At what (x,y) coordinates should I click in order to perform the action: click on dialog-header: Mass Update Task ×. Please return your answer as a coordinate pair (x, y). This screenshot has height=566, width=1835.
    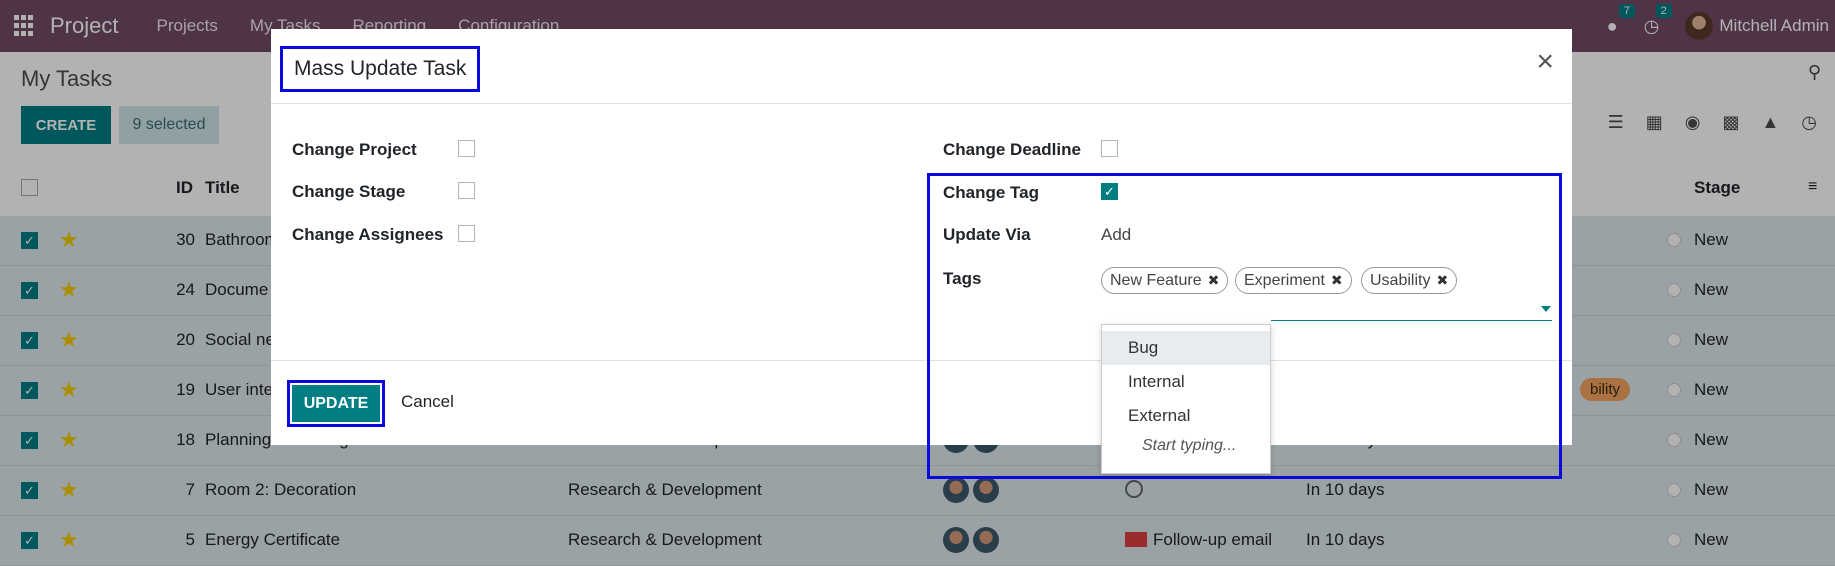
    Looking at the image, I should click on (921, 66).